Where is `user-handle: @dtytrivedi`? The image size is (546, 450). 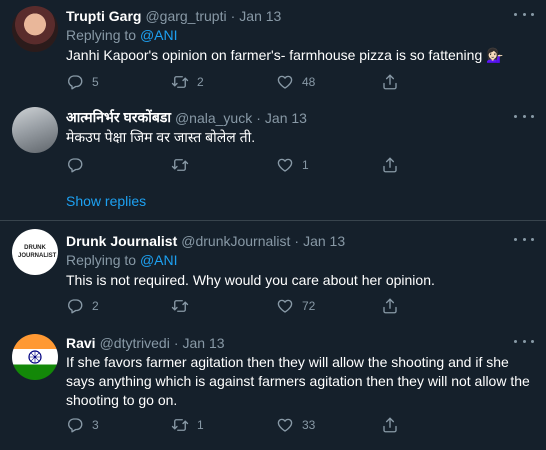
user-handle: @dtytrivedi is located at coordinates (135, 343).